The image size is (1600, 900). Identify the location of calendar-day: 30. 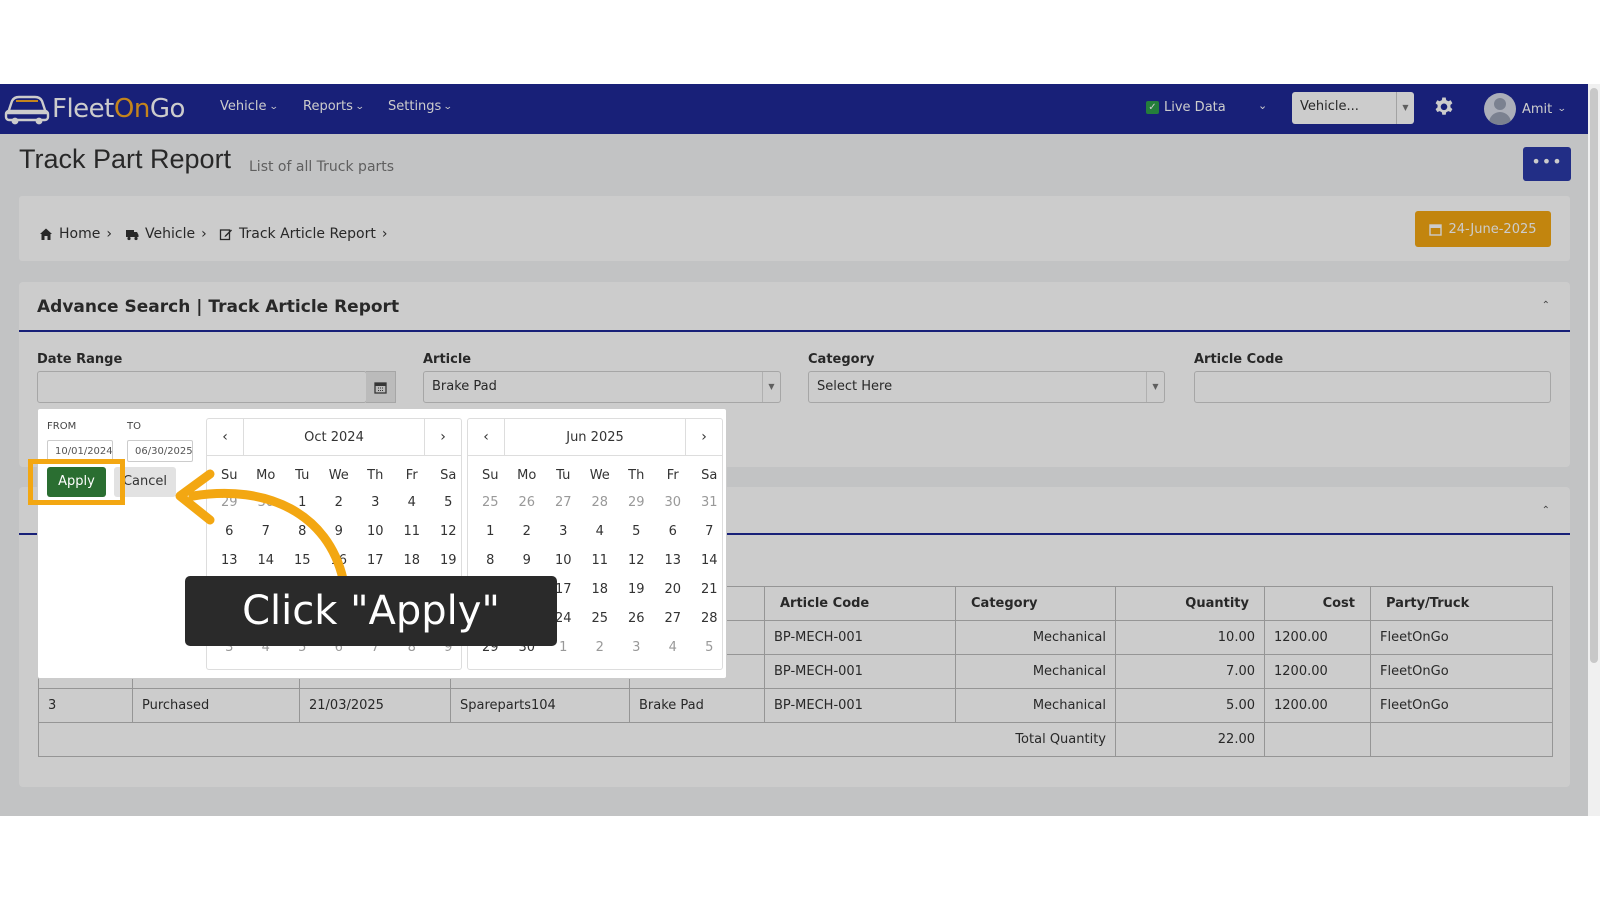
(673, 502).